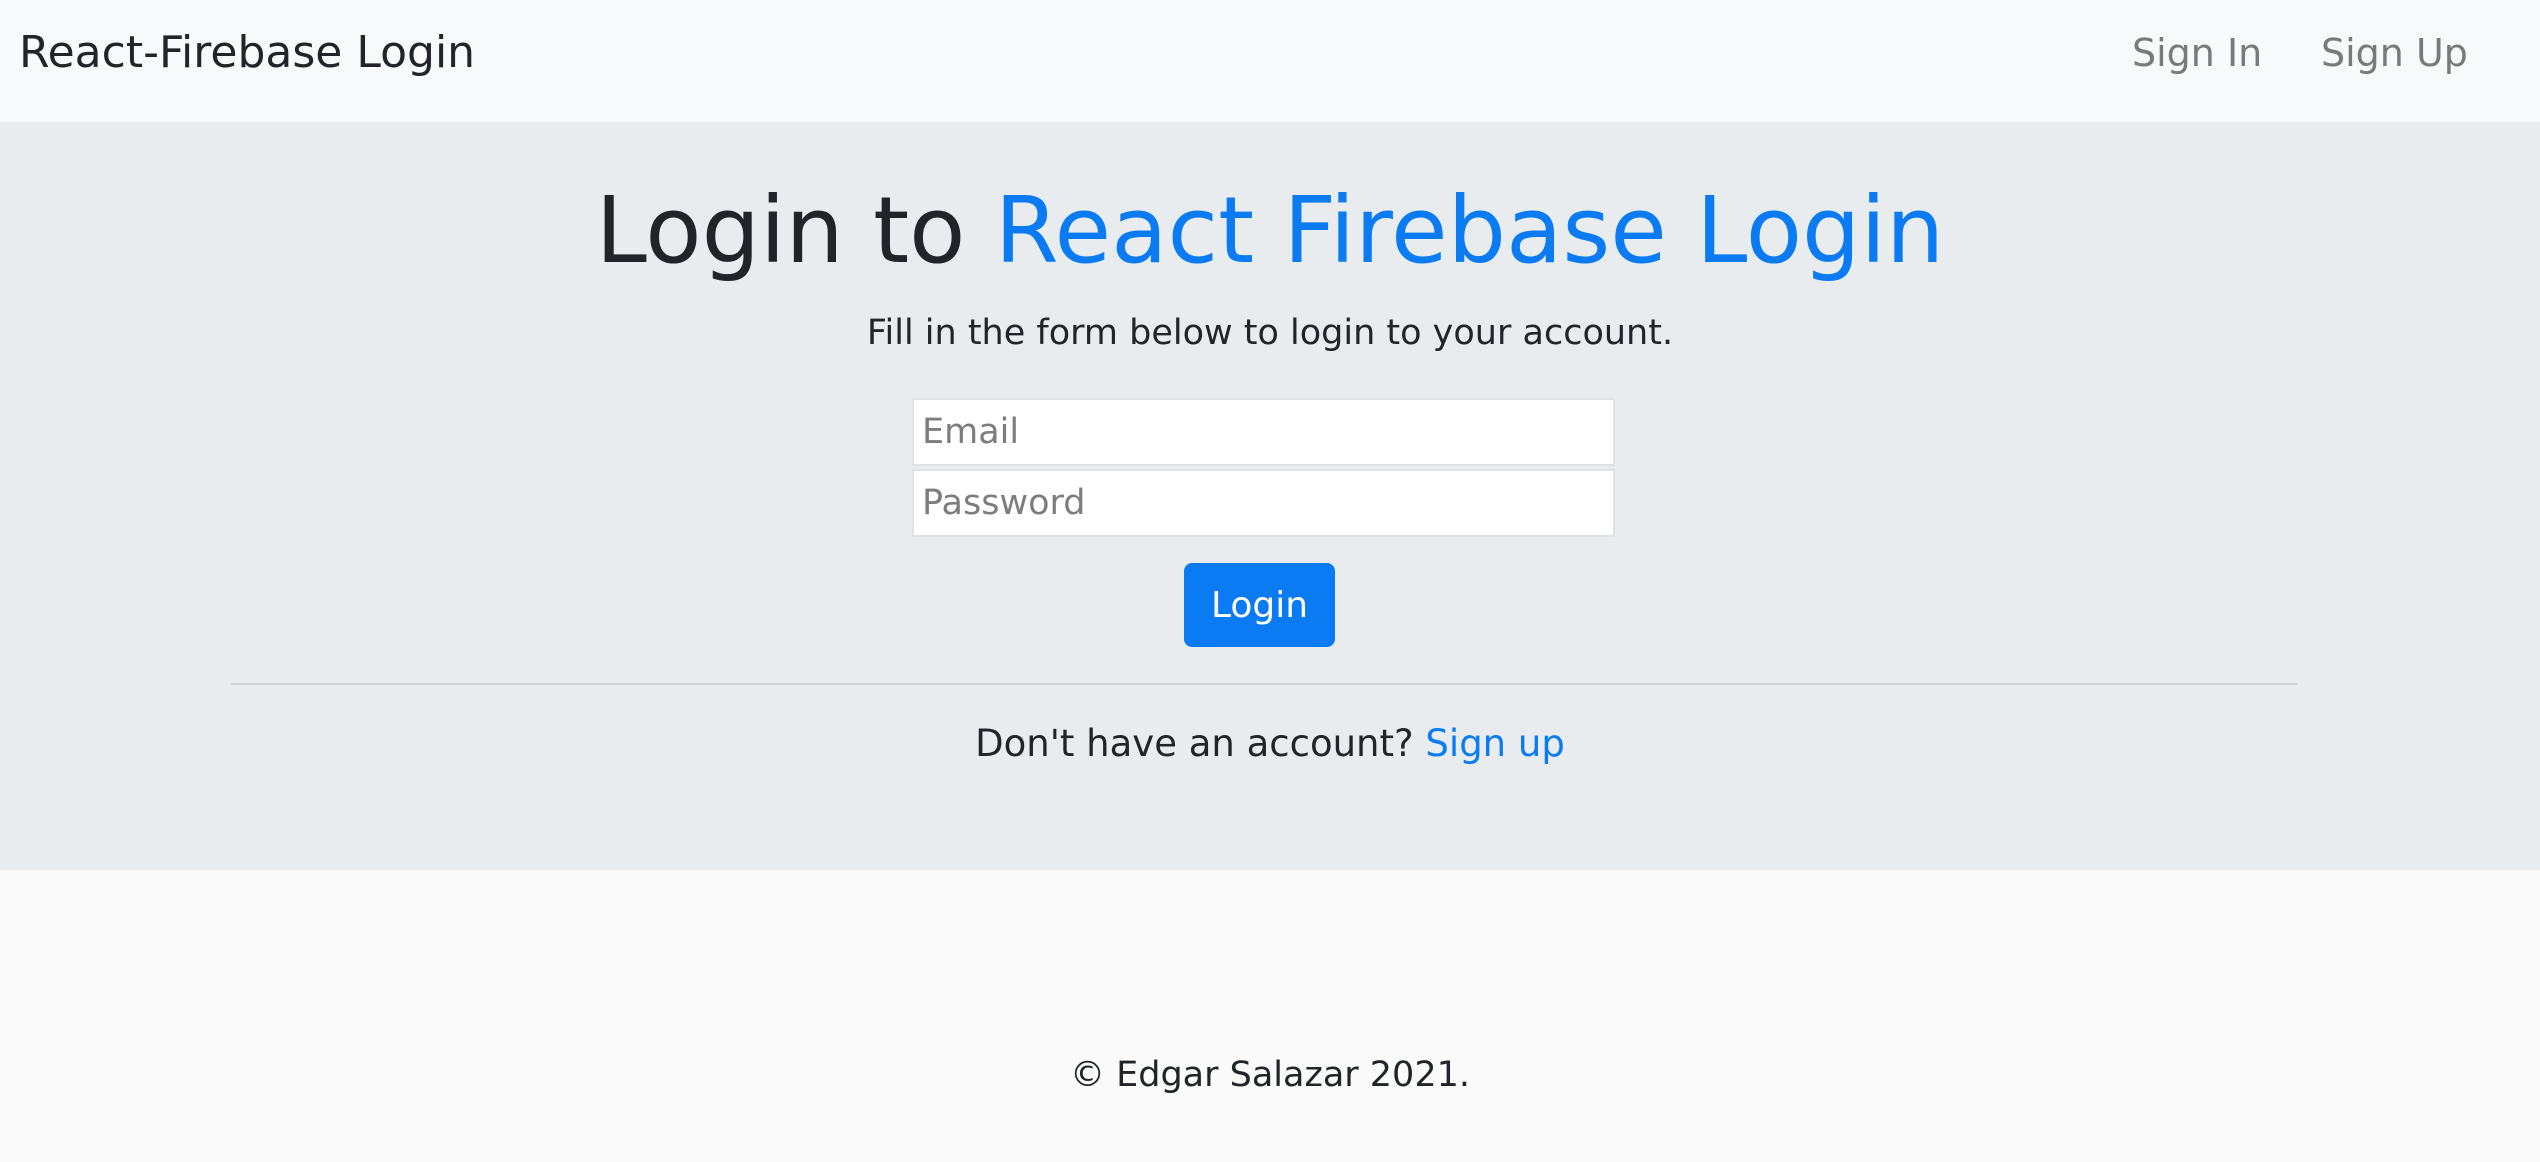 The image size is (2540, 1162). I want to click on nav-sign-in-link: Sign In, so click(2197, 53).